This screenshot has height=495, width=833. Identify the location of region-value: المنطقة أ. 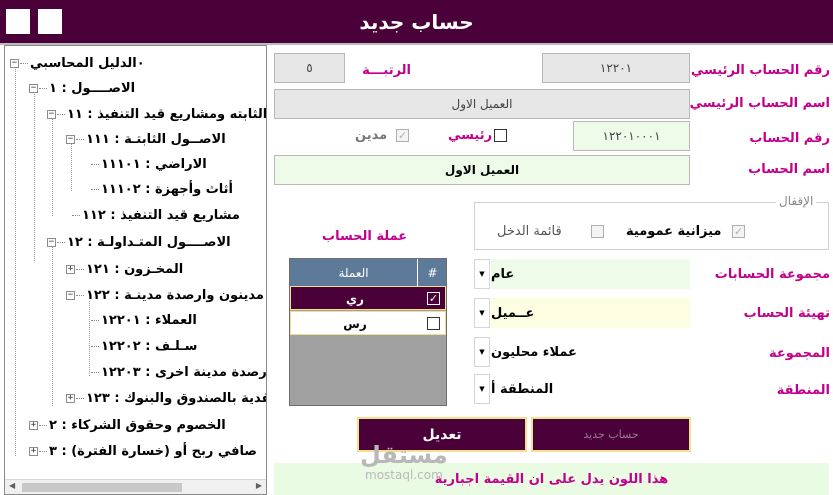
(590, 389).